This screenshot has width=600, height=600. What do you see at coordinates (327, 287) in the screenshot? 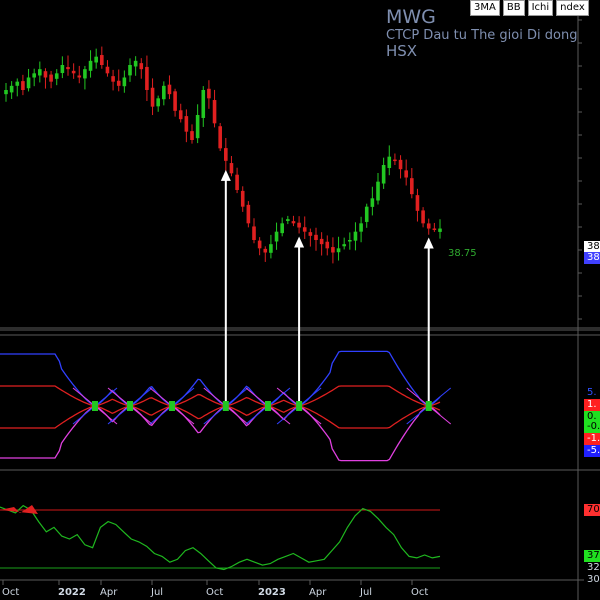
I see `signal-arrows` at bounding box center [327, 287].